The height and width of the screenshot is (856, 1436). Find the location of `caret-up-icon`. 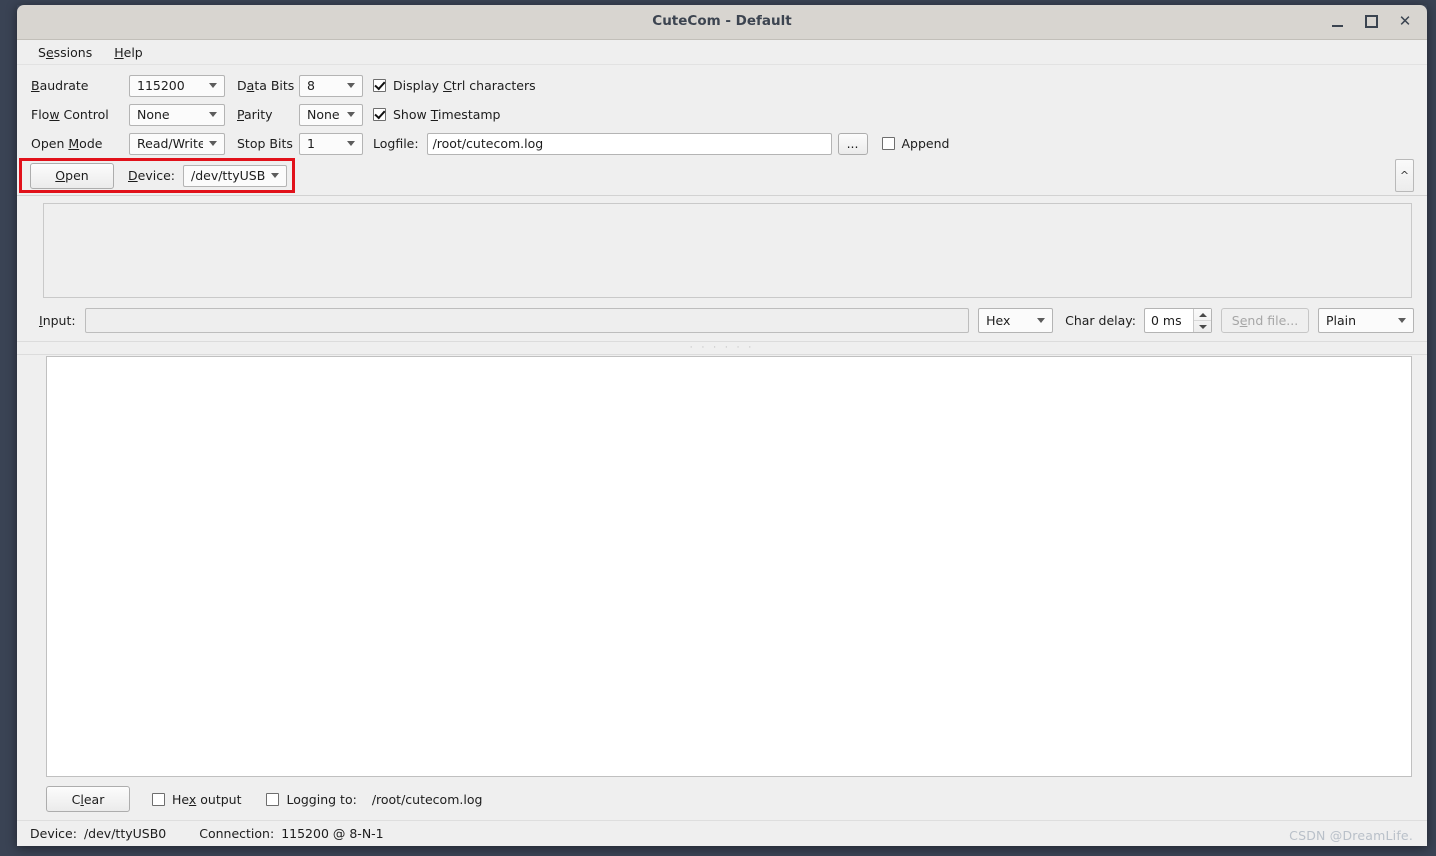

caret-up-icon is located at coordinates (1202, 314).